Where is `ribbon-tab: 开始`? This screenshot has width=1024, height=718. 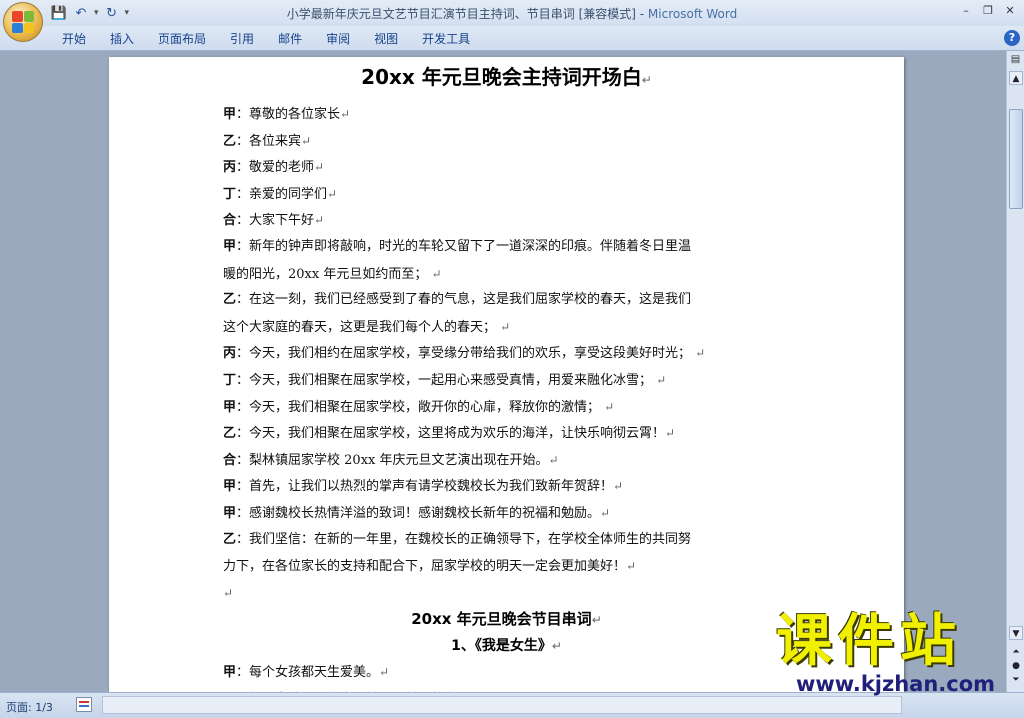
ribbon-tab: 开始 is located at coordinates (74, 39).